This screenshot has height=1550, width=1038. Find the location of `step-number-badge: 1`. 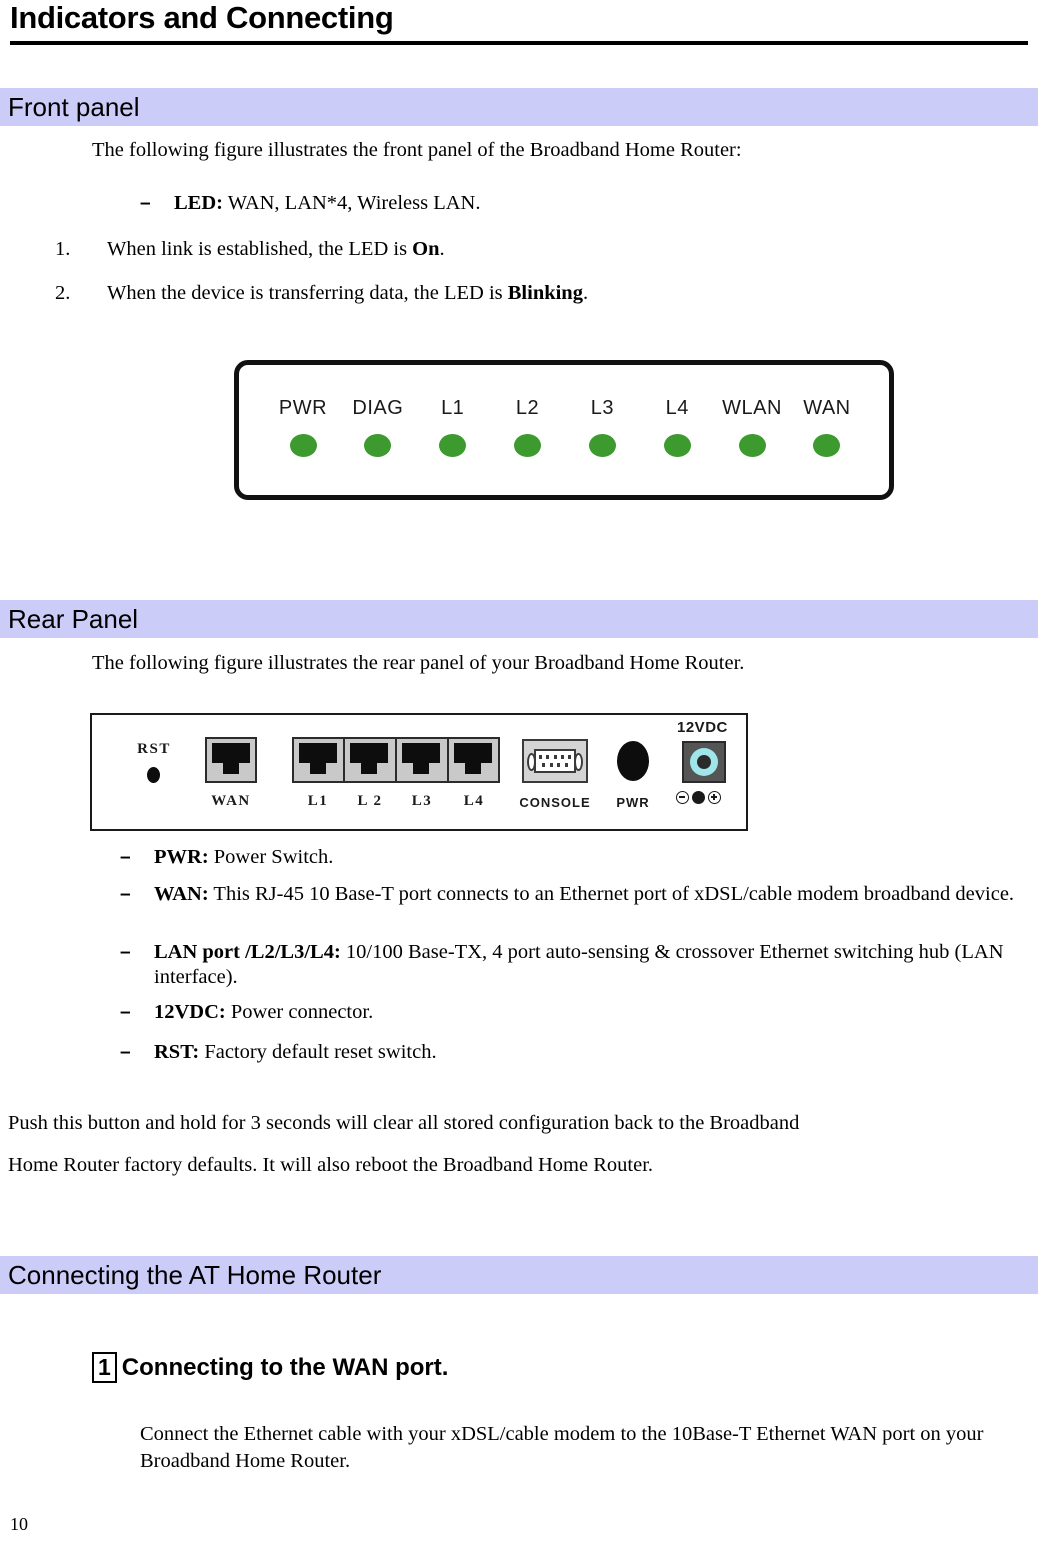

step-number-badge: 1 is located at coordinates (104, 1367).